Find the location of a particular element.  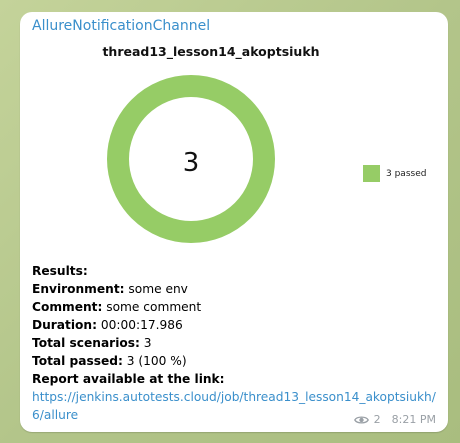

message-time: 8:21 PM is located at coordinates (413, 419).